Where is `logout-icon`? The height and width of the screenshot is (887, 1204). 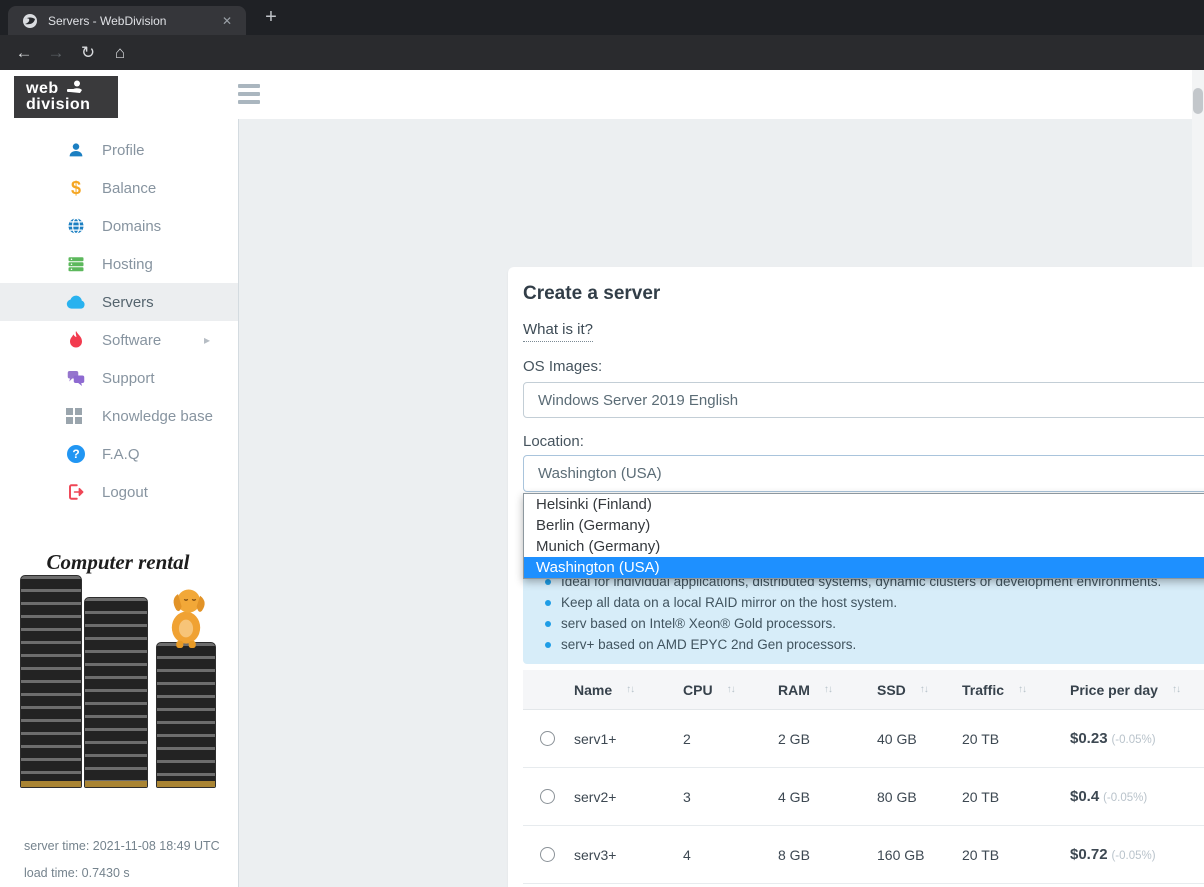 logout-icon is located at coordinates (76, 492).